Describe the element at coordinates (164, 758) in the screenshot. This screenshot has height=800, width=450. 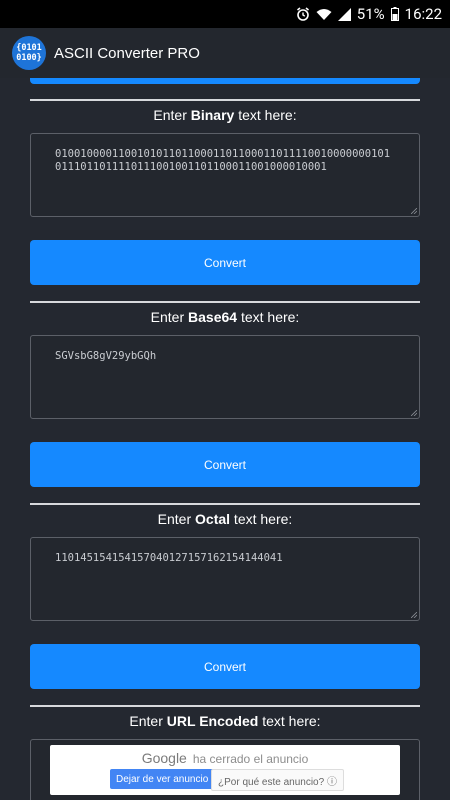
I see `google-logo: Google` at that location.